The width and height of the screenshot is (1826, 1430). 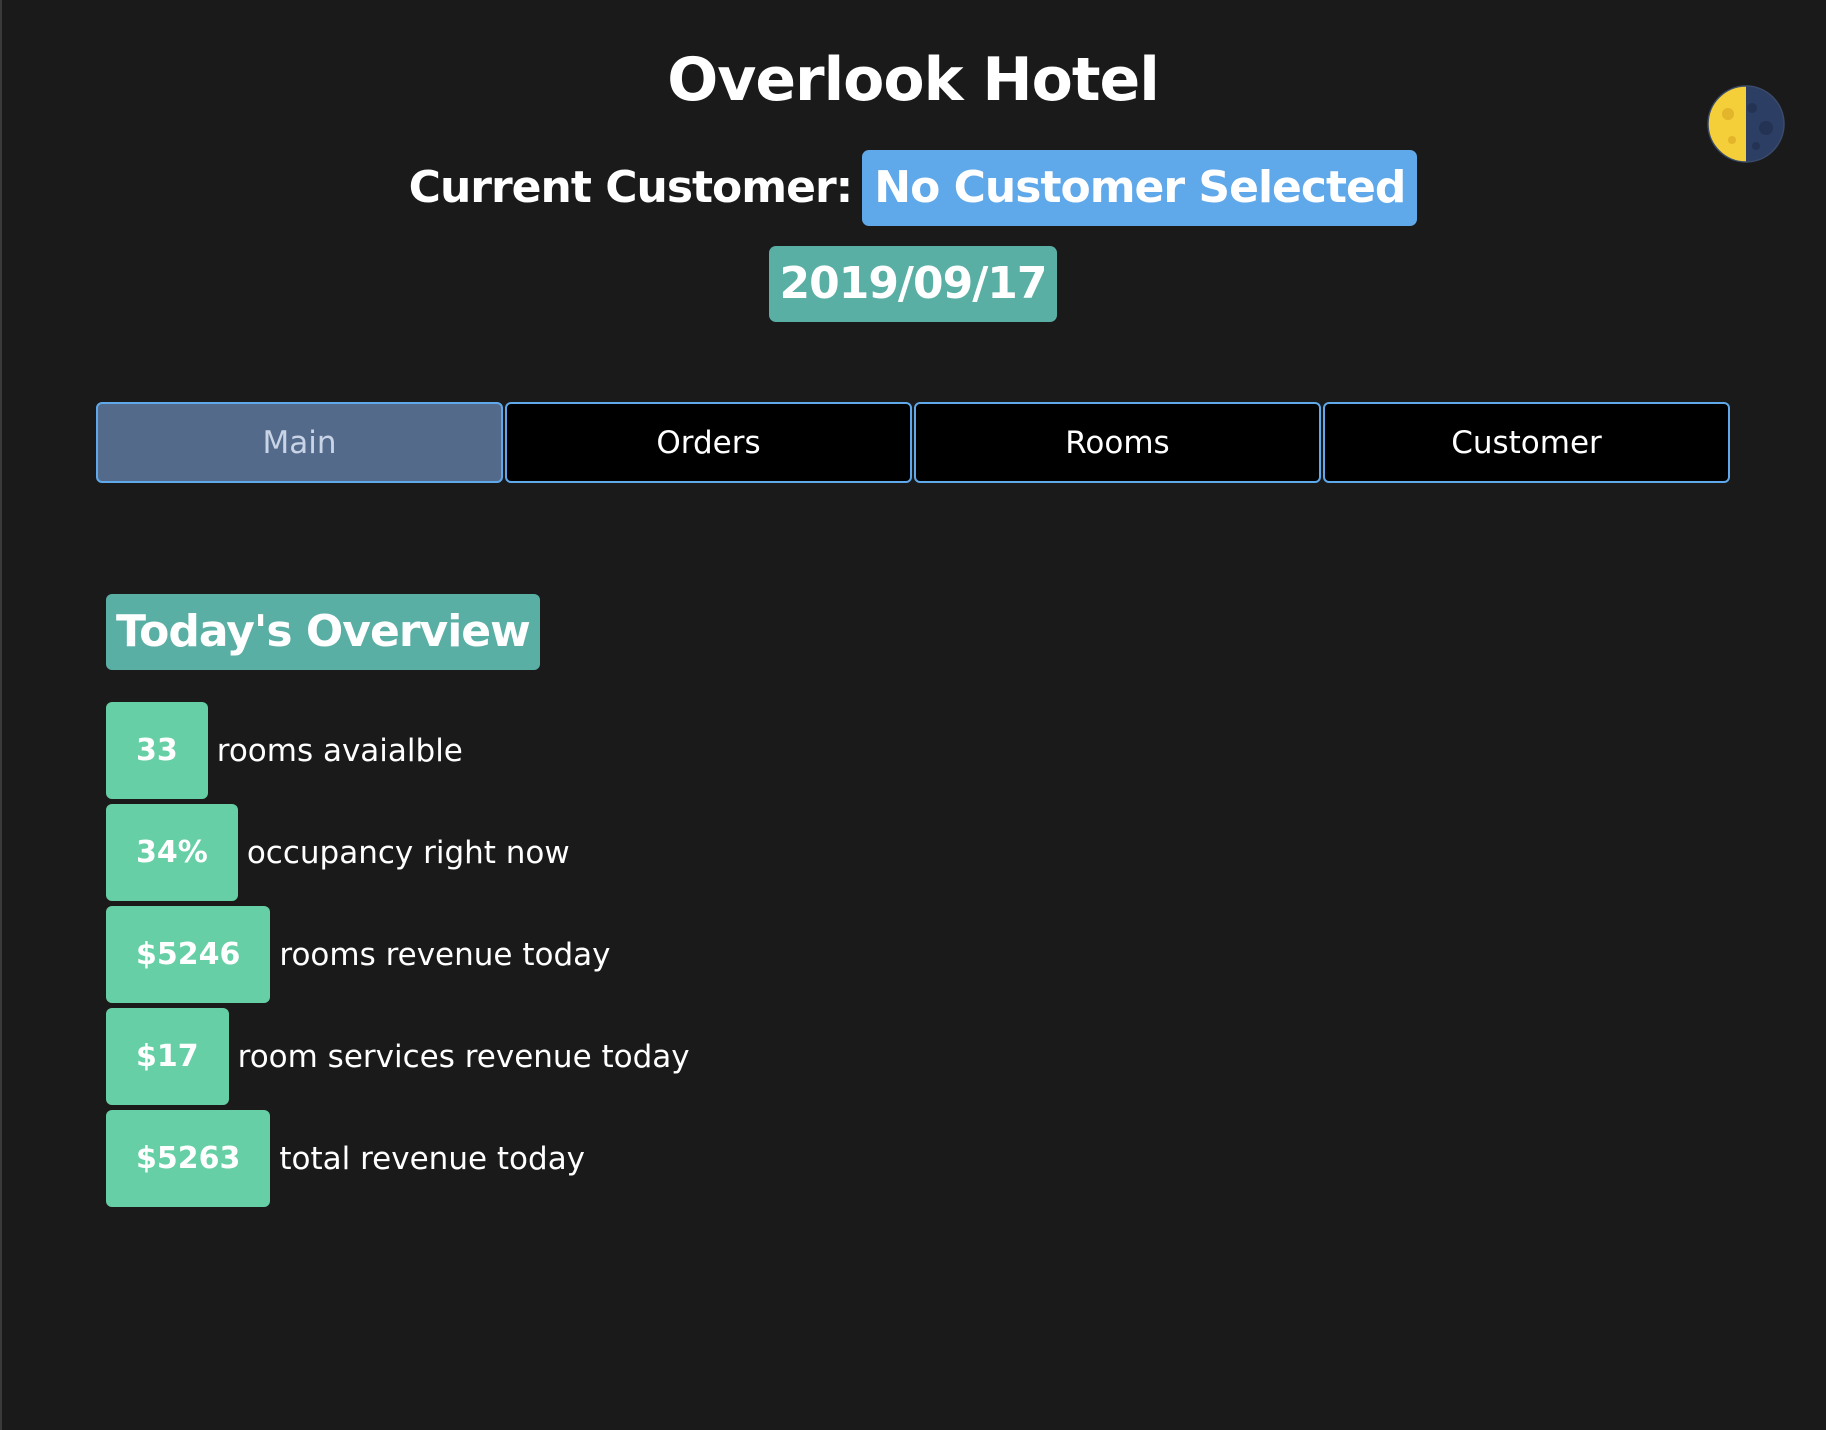 I want to click on page-title: Overlook Hotel, so click(x=913, y=80).